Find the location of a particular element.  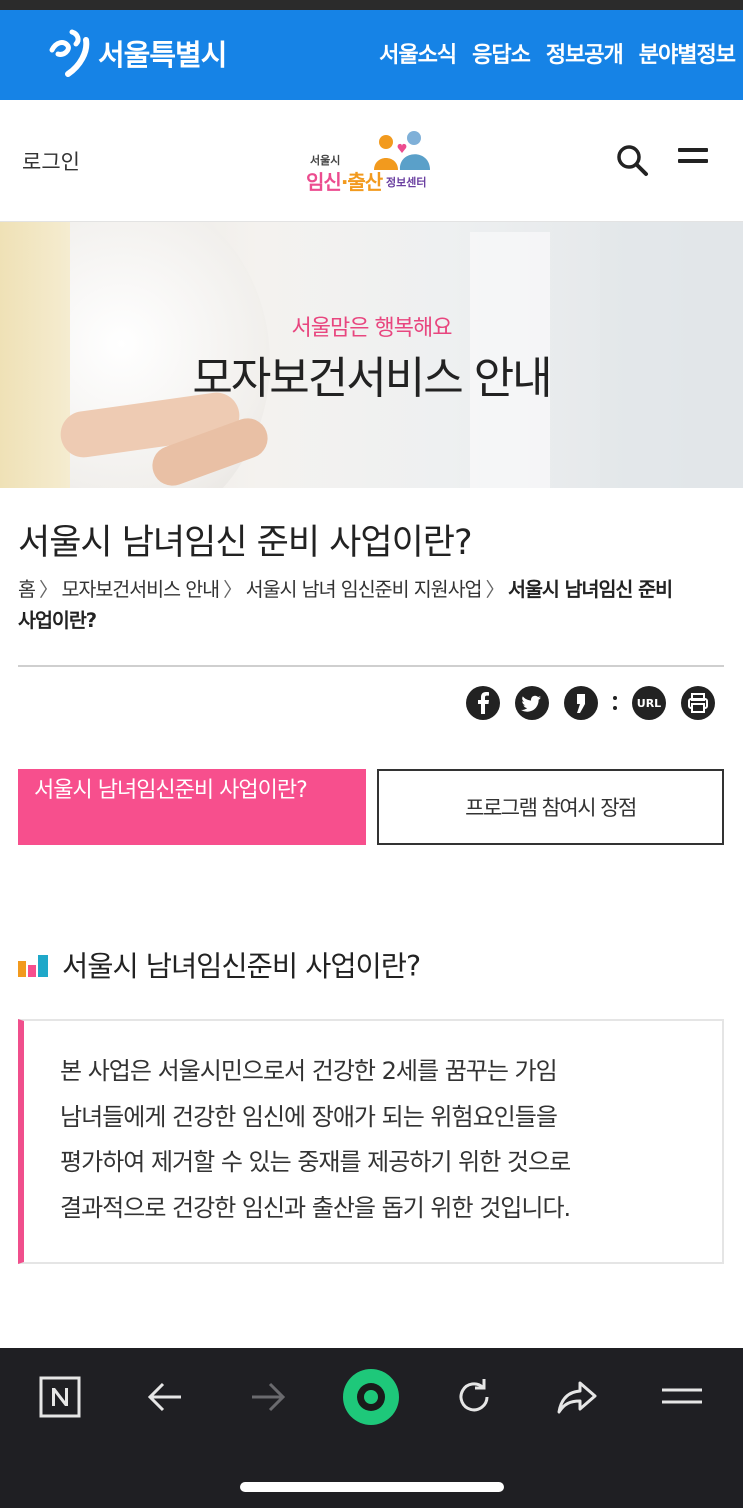

seoul-logo-icon is located at coordinates (69, 53).